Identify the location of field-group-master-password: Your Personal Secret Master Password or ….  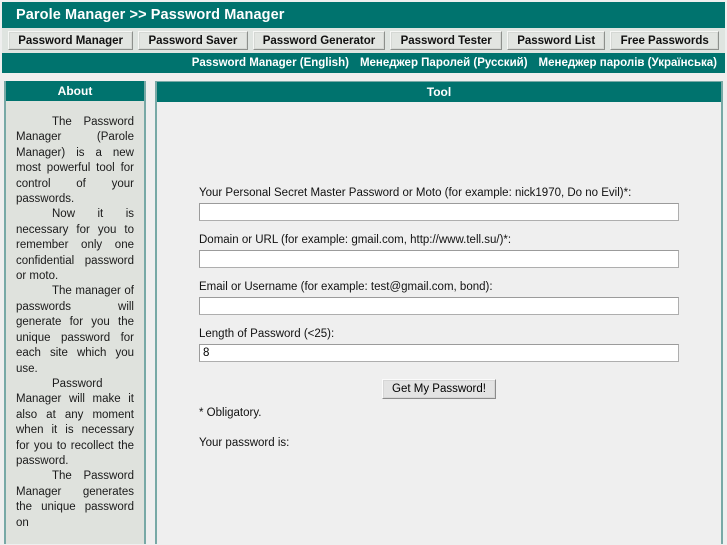
(439, 204).